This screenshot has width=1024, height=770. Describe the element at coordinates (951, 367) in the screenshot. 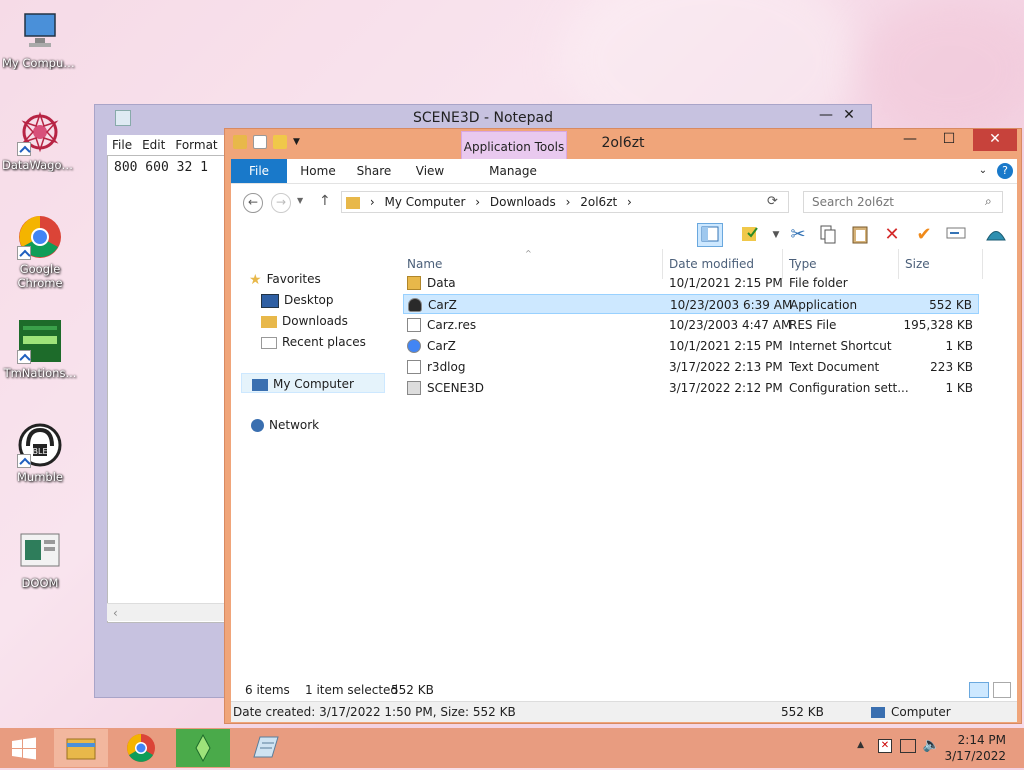

I see `file-size: 223 KB` at that location.